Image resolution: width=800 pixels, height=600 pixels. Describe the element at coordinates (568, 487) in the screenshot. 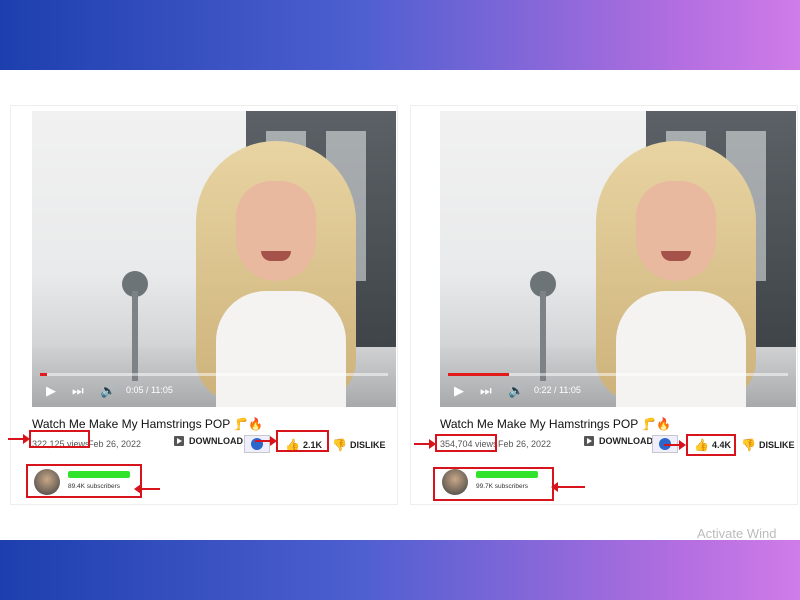

I see `arrow-channel-right` at that location.